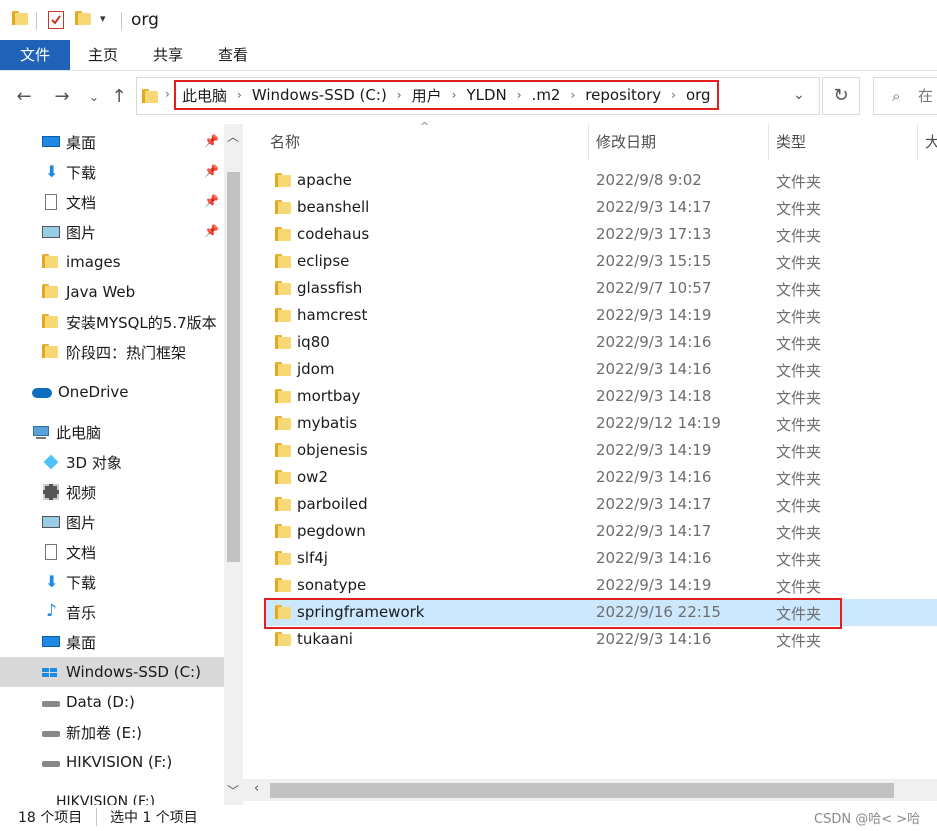 Image resolution: width=937 pixels, height=831 pixels. I want to click on file-modified-date: 2022/9/3 14:17, so click(654, 504).